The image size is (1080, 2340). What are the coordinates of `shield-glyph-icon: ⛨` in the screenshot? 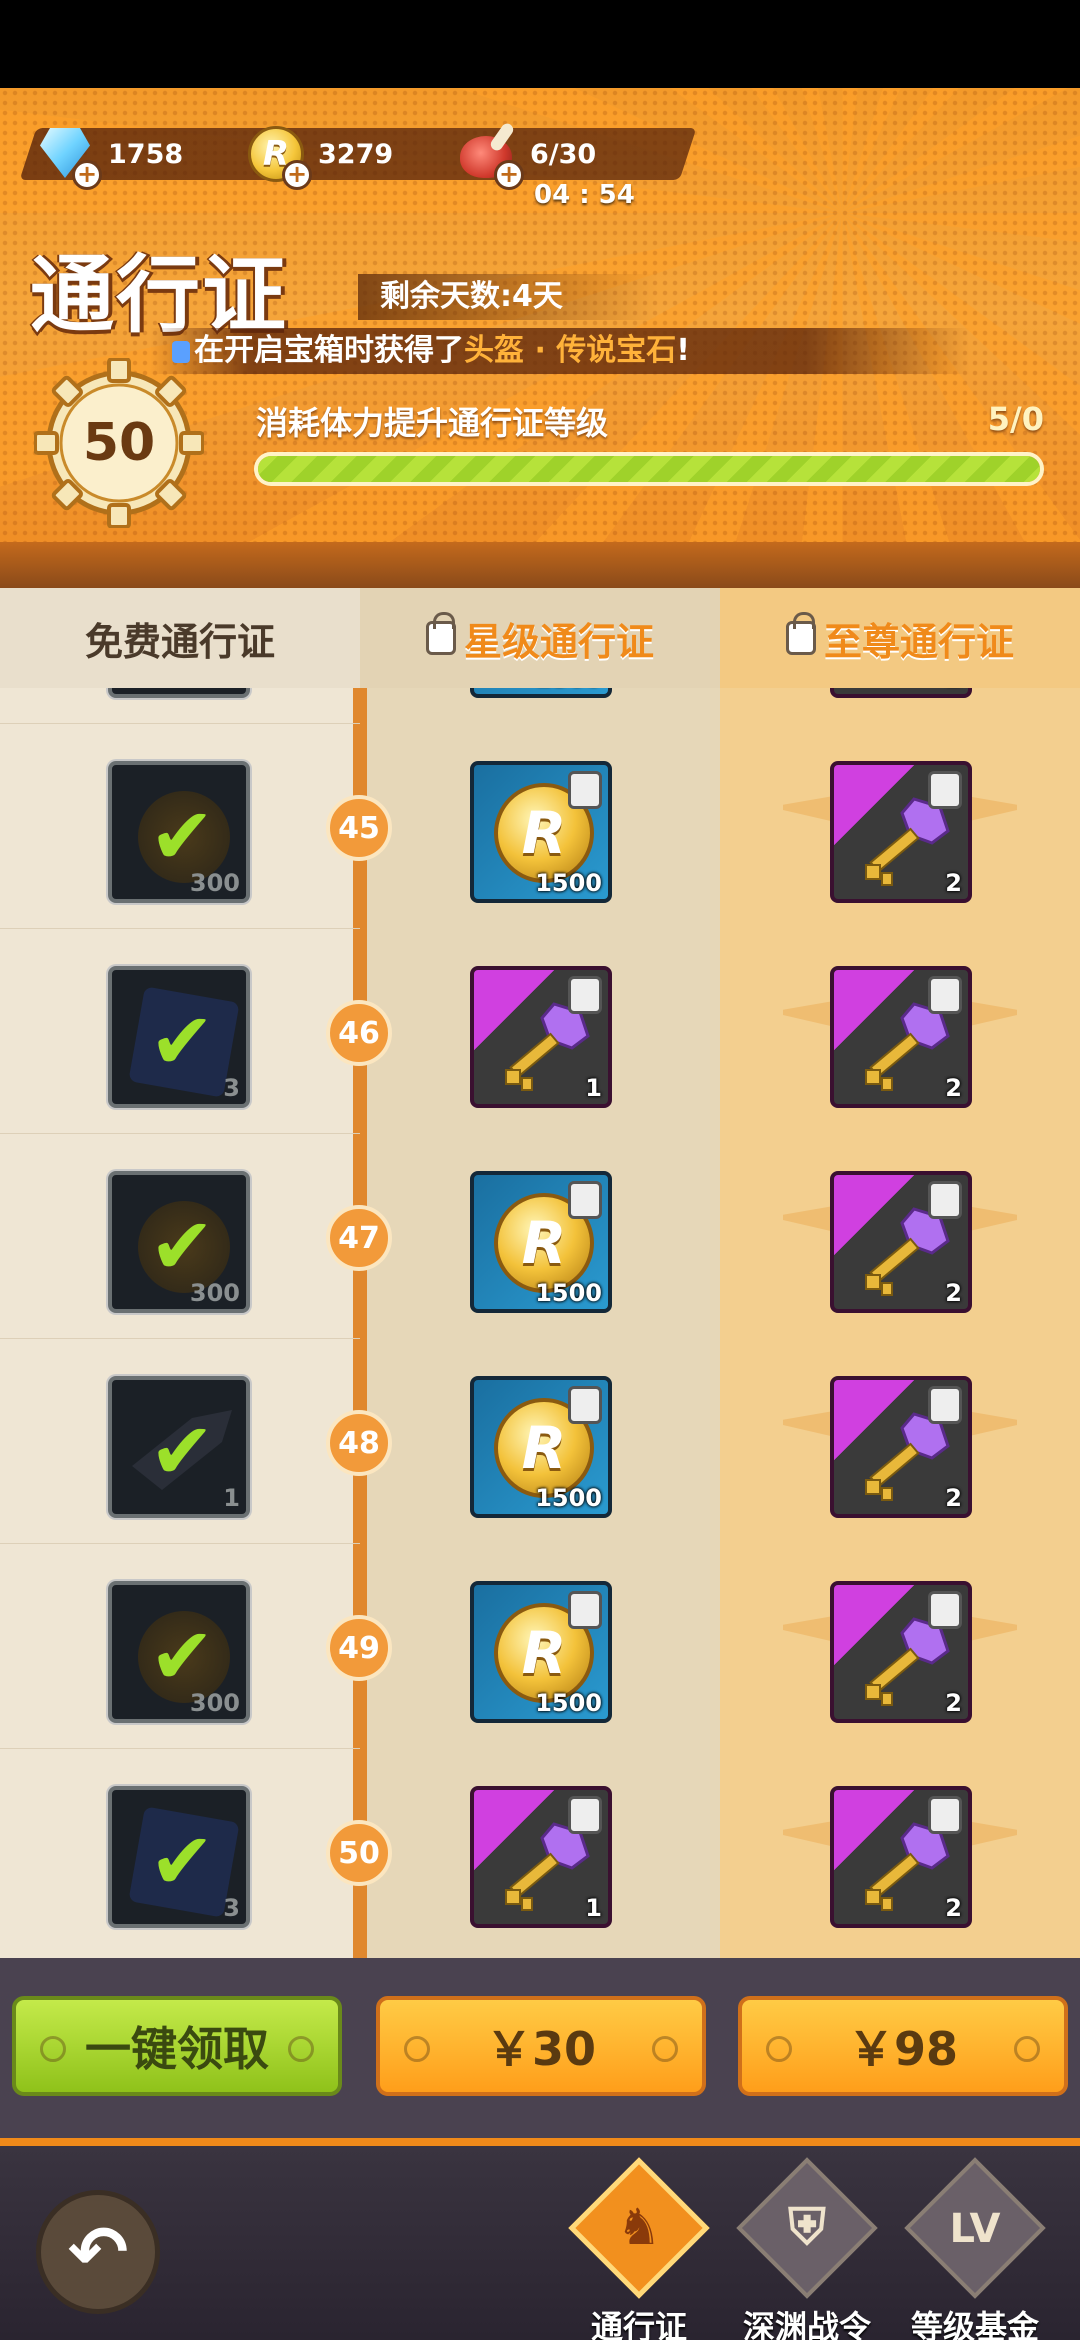 It's located at (807, 2227).